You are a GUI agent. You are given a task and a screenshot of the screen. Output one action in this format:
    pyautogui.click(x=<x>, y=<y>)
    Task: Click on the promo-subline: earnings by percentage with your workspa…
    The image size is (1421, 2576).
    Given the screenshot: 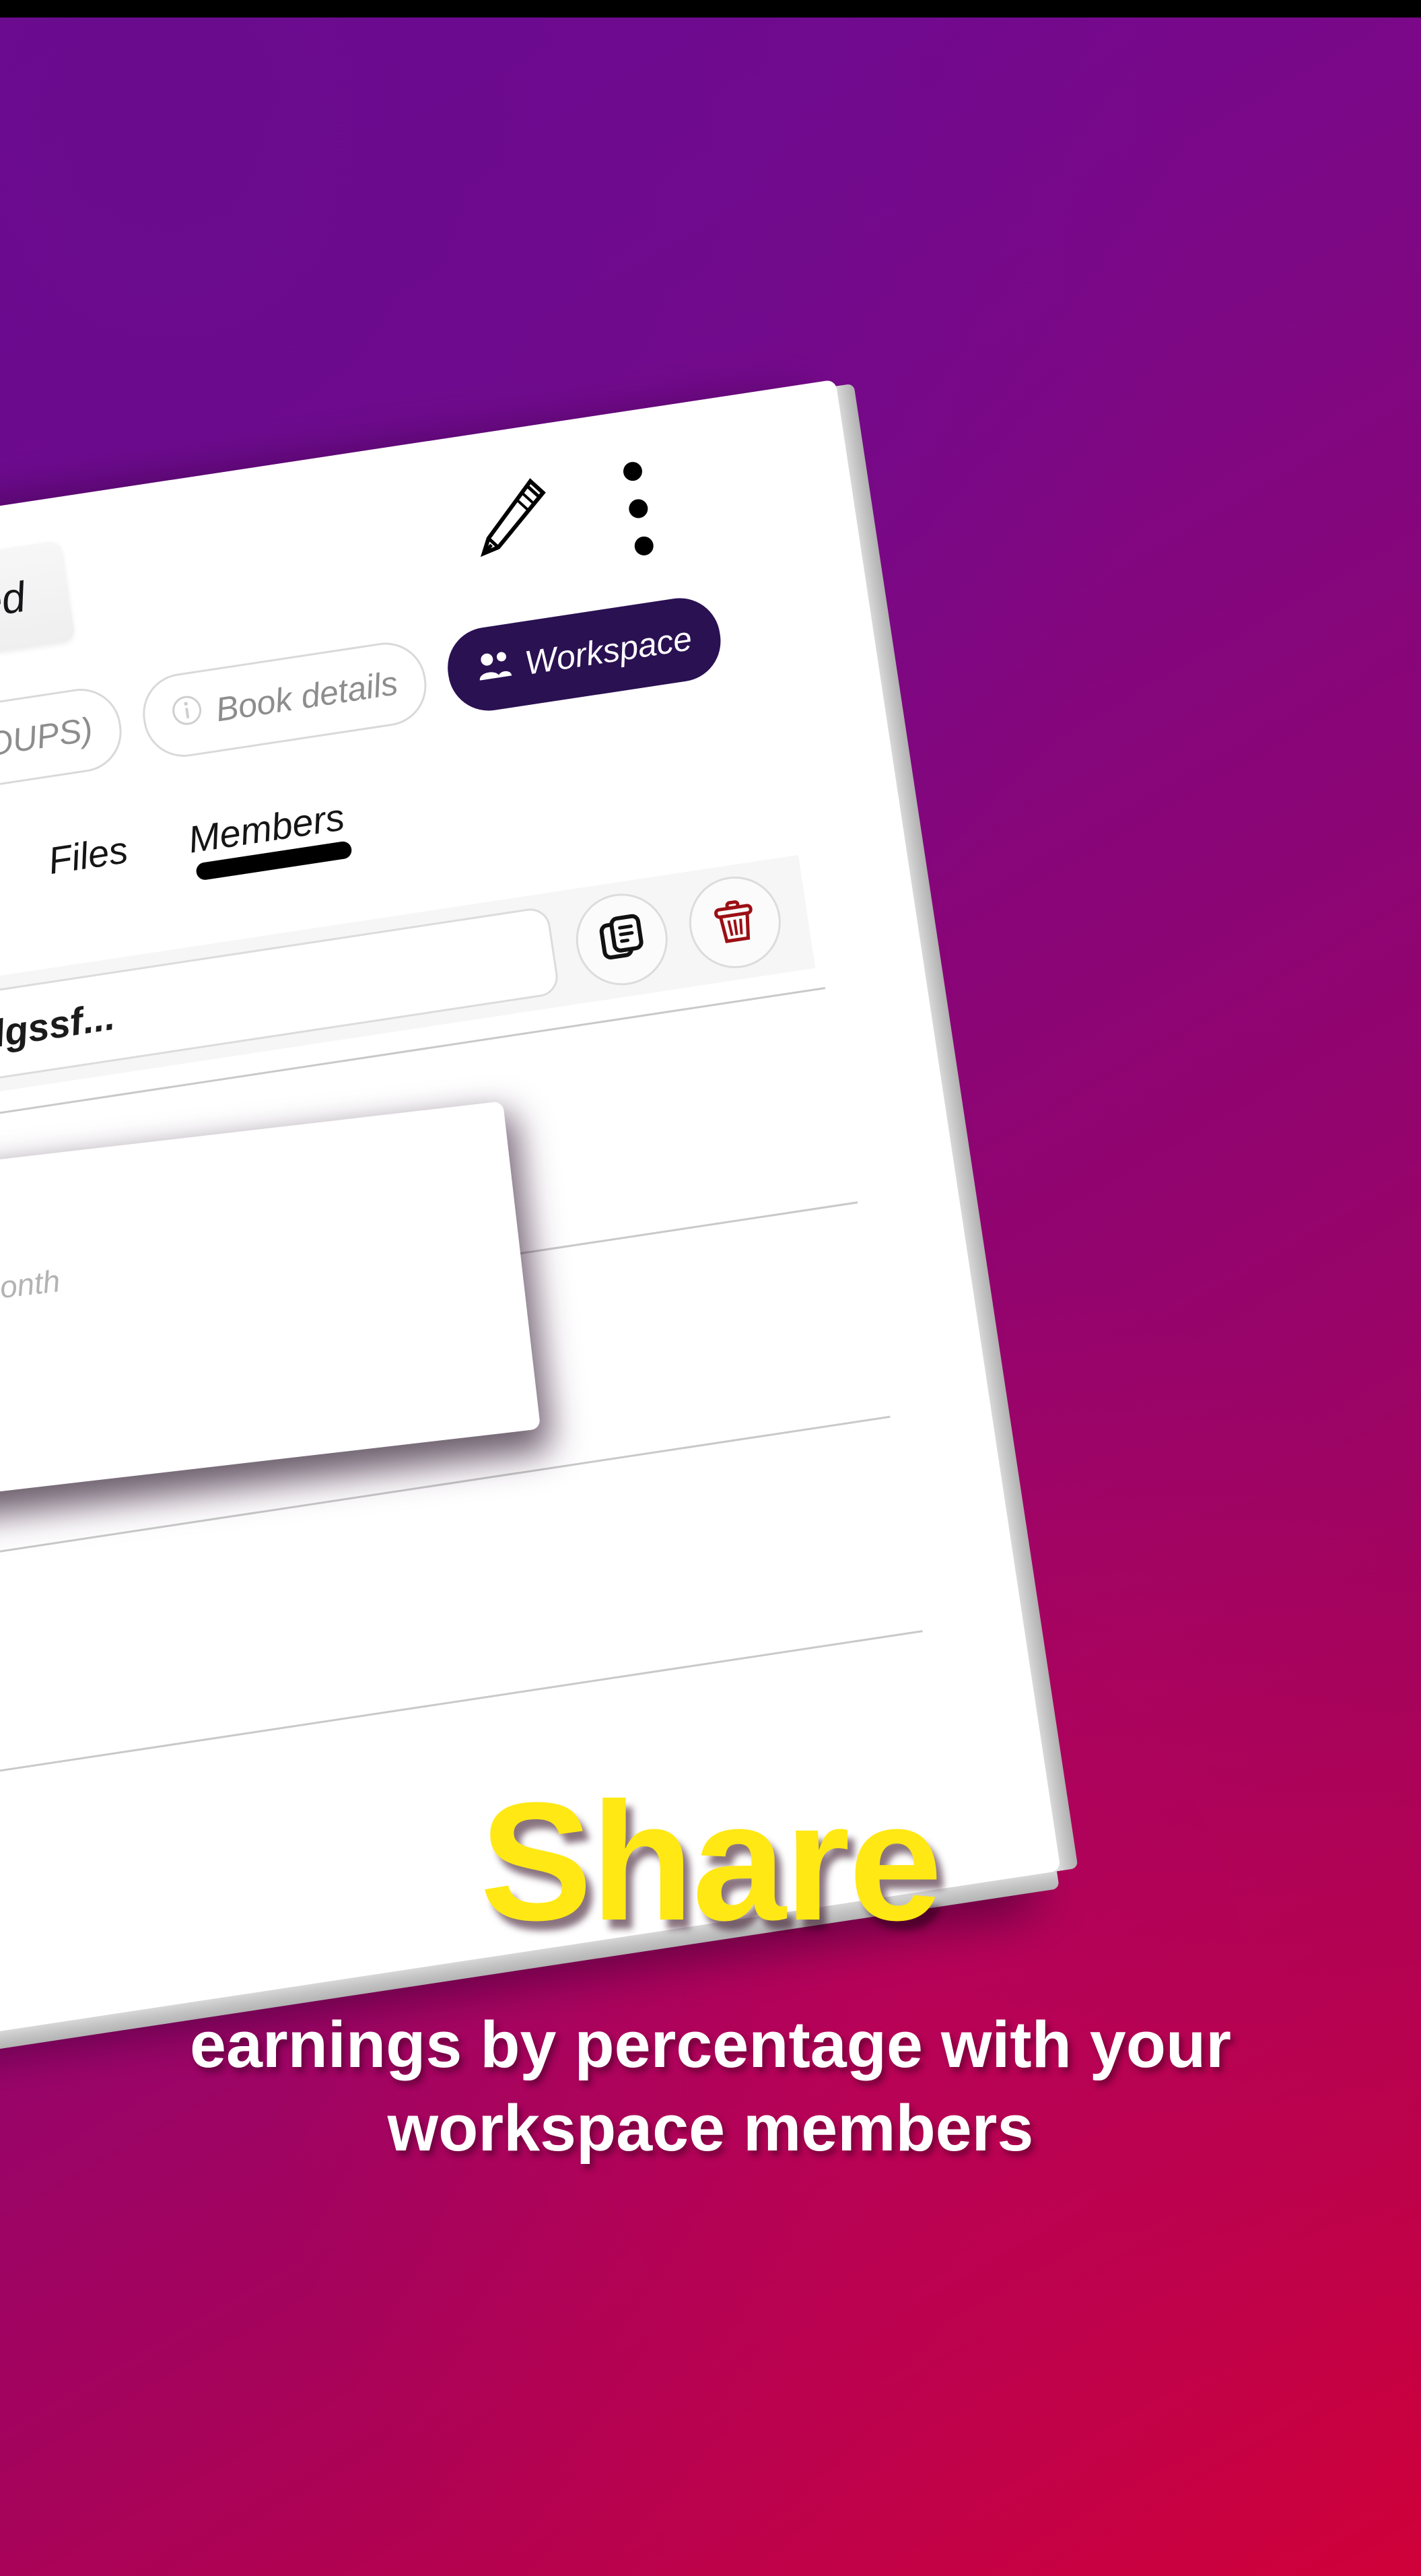 What is the action you would take?
    pyautogui.click(x=710, y=2086)
    